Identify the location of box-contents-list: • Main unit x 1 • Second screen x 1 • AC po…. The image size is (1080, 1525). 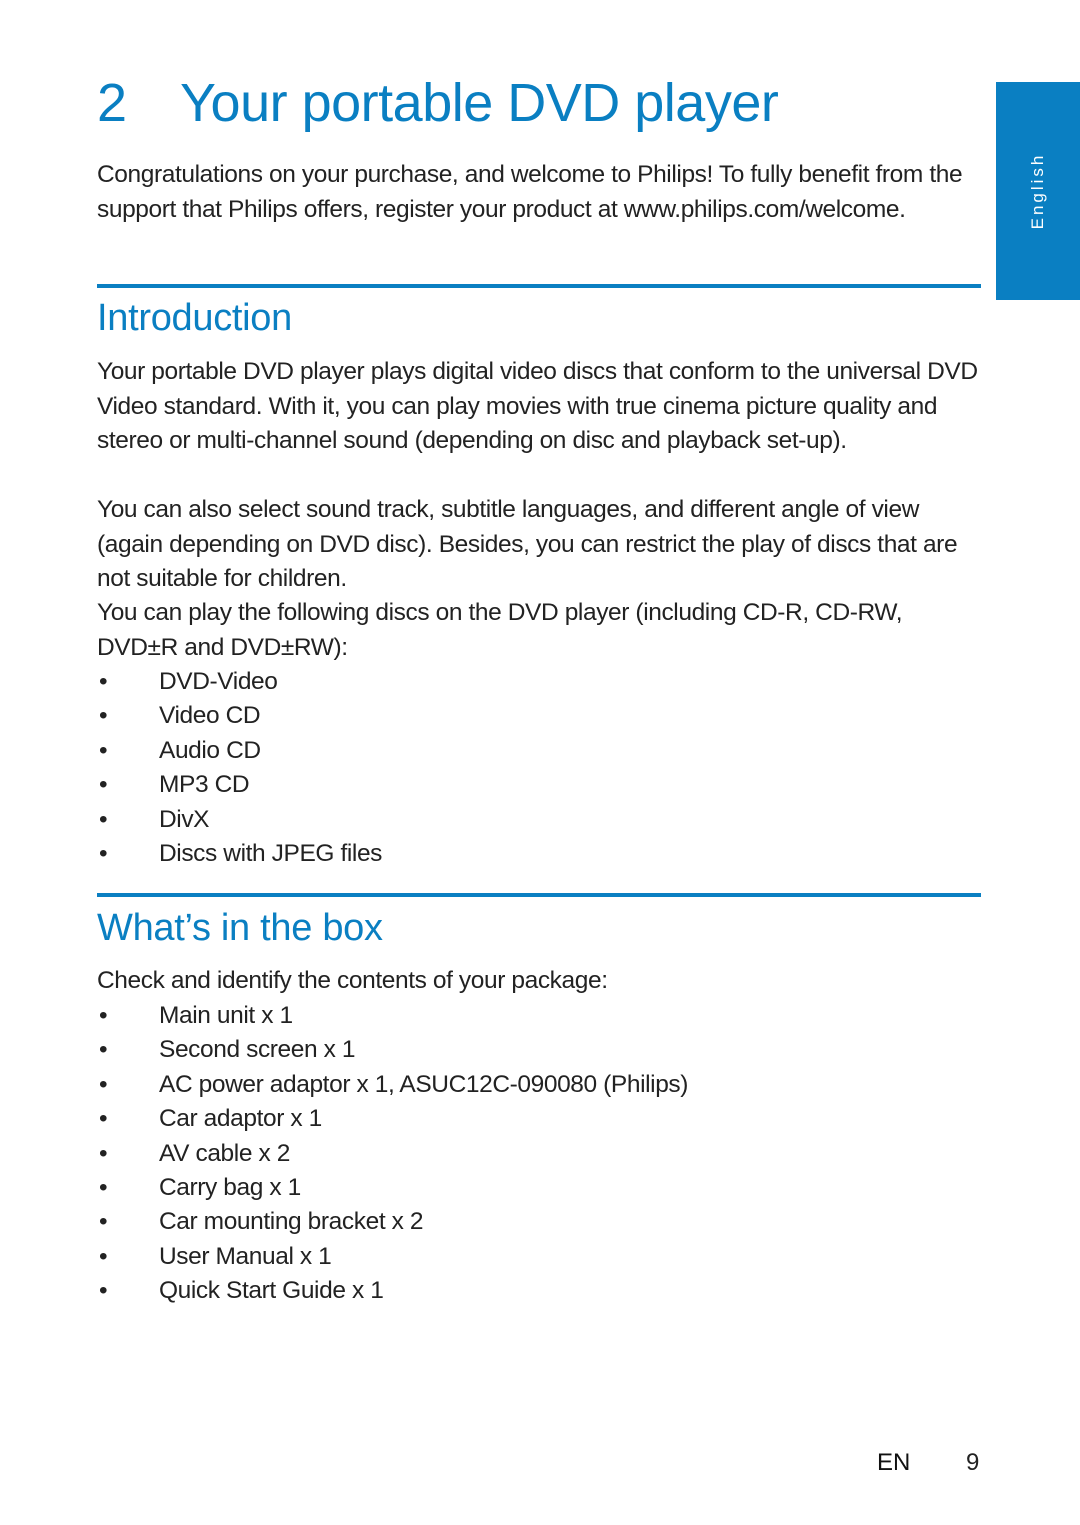
(392, 1154).